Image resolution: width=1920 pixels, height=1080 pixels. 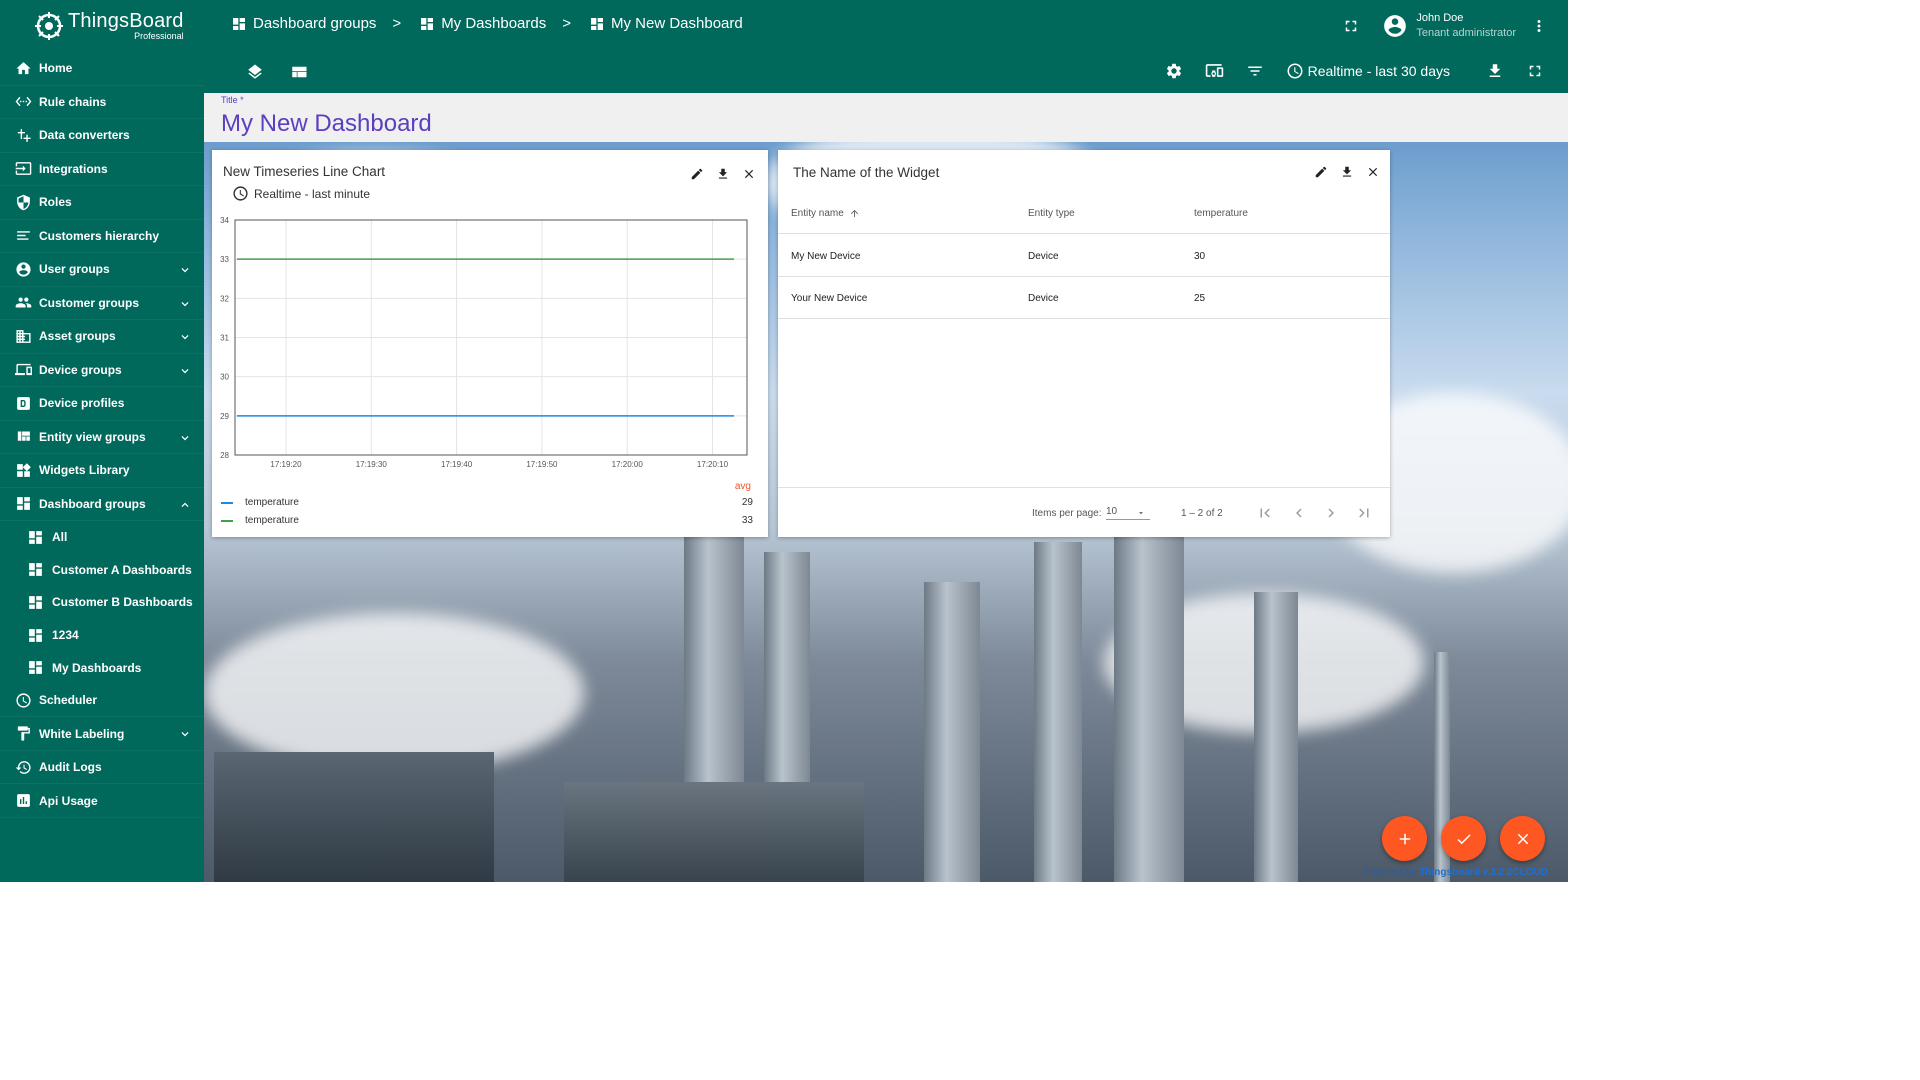 I want to click on sidebar-item-label: White Labeling, so click(x=82, y=733).